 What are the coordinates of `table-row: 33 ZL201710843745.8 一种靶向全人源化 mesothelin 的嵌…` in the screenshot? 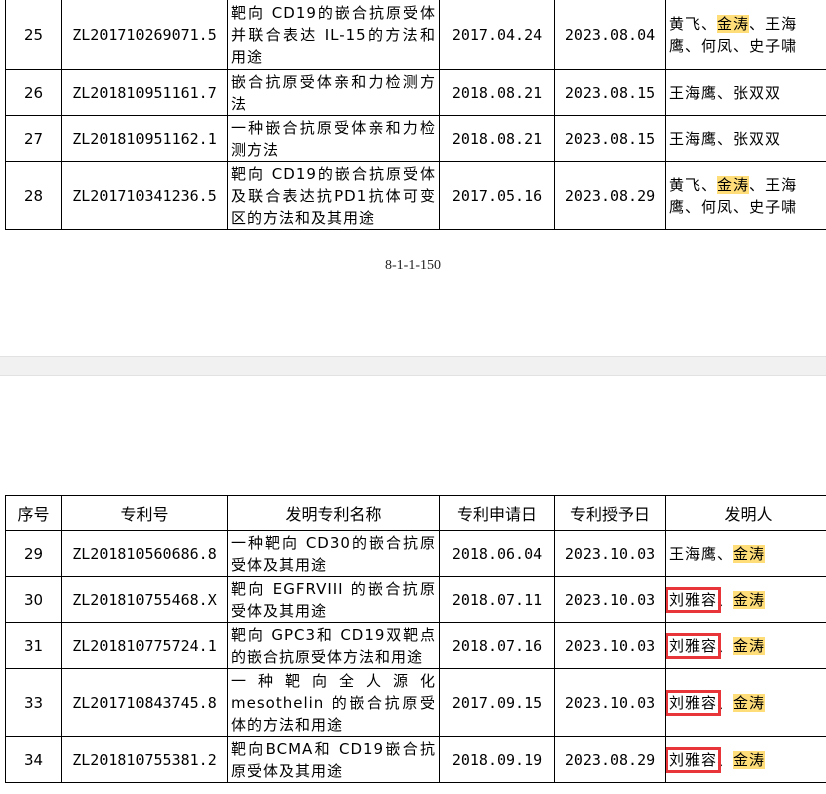 It's located at (415, 702).